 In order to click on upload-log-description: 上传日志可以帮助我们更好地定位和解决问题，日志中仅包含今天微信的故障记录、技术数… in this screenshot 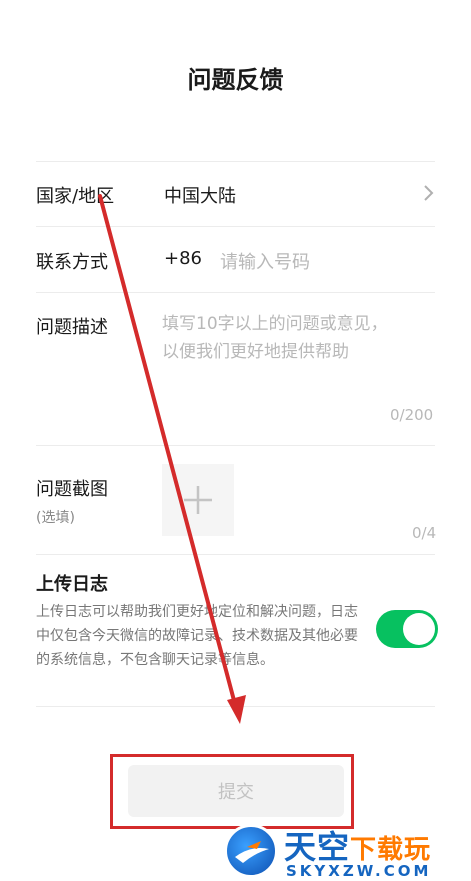, I will do `click(197, 636)`.